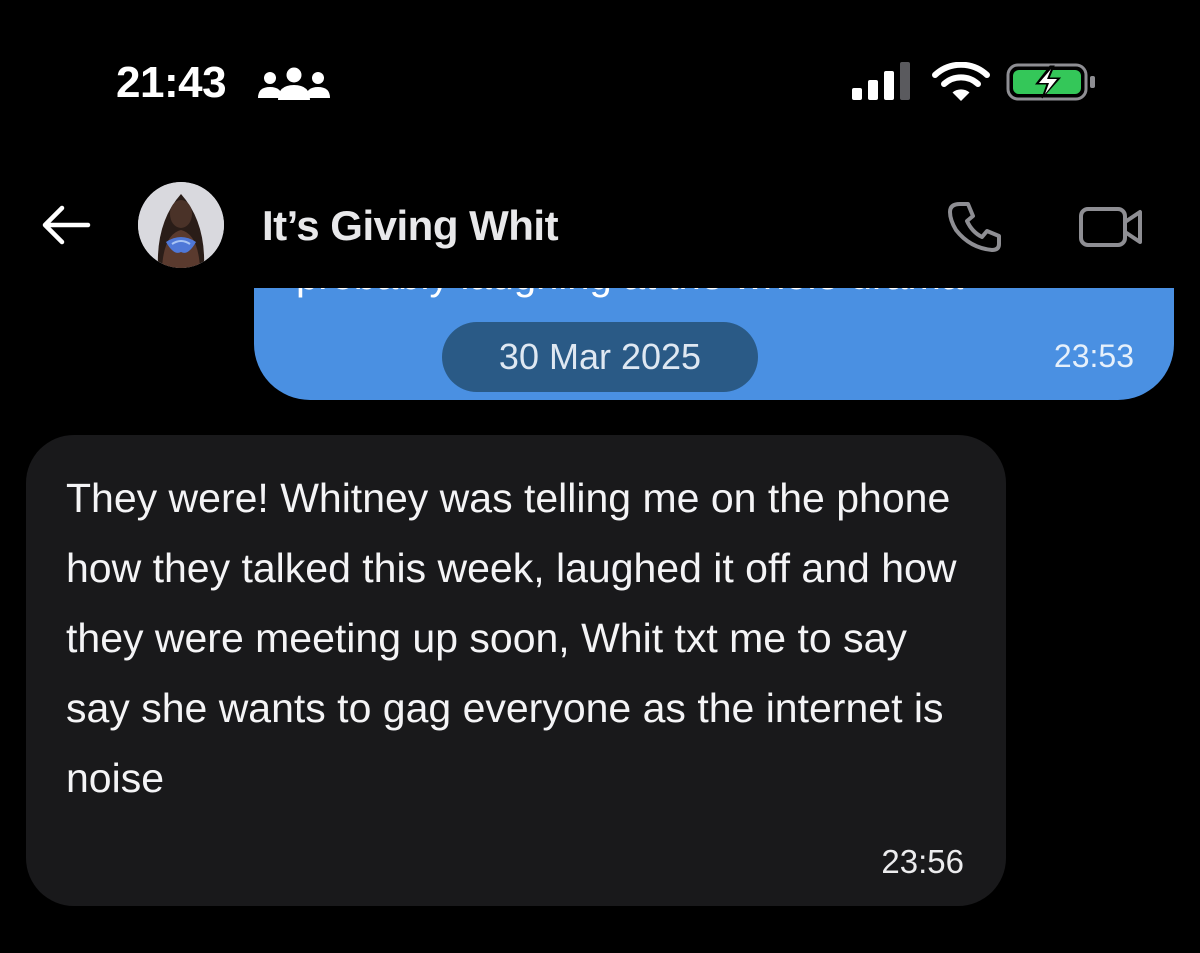  I want to click on avatar, so click(181, 225).